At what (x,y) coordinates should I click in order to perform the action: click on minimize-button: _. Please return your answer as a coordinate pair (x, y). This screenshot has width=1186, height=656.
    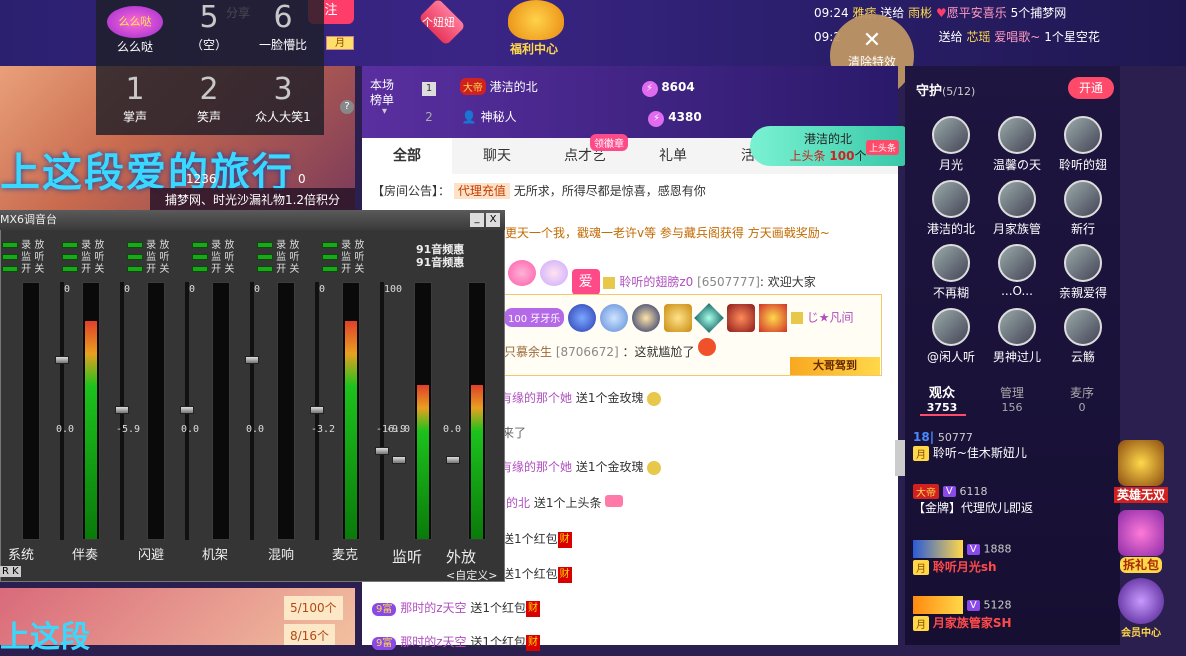
    Looking at the image, I should click on (477, 220).